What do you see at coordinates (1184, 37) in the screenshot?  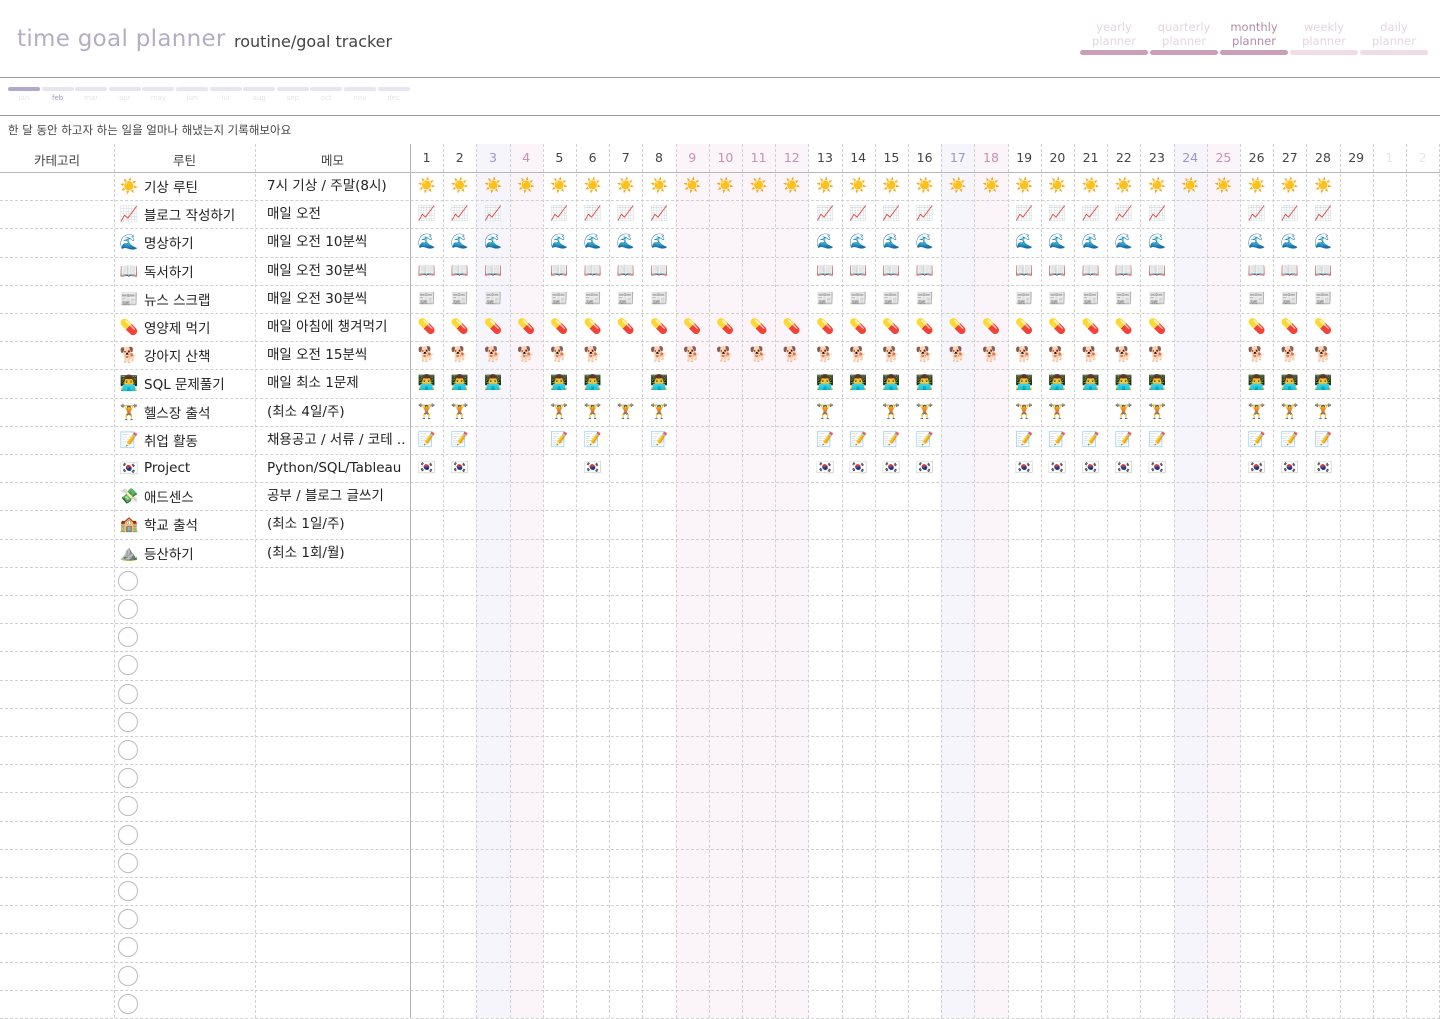 I see `nav-quarterly-planner: quarterly planner` at bounding box center [1184, 37].